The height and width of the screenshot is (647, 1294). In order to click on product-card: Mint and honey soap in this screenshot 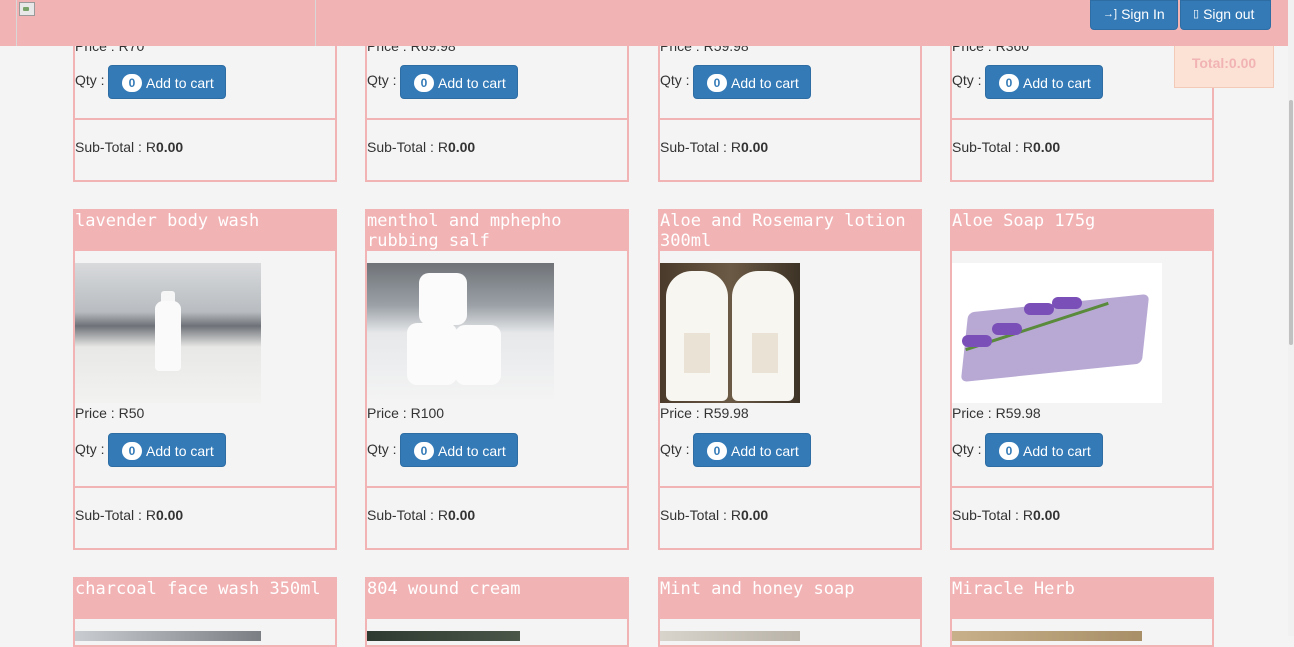, I will do `click(790, 612)`.